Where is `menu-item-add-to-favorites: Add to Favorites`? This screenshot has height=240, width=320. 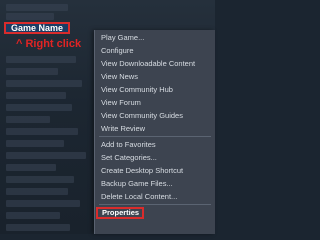
menu-item-add-to-favorites: Add to Favorites is located at coordinates (128, 145).